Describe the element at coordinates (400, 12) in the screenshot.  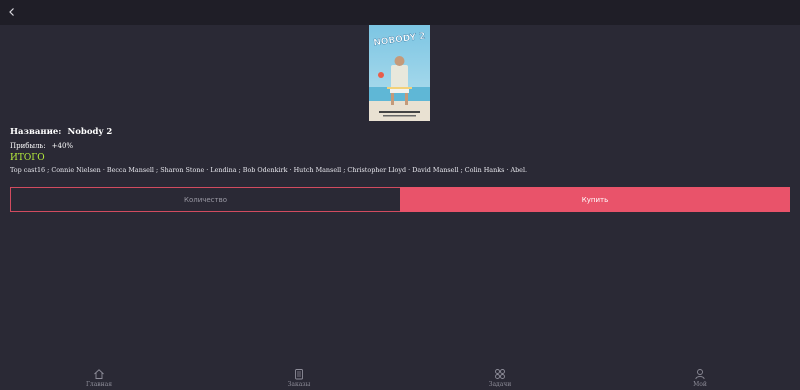
I see `top-bar` at that location.